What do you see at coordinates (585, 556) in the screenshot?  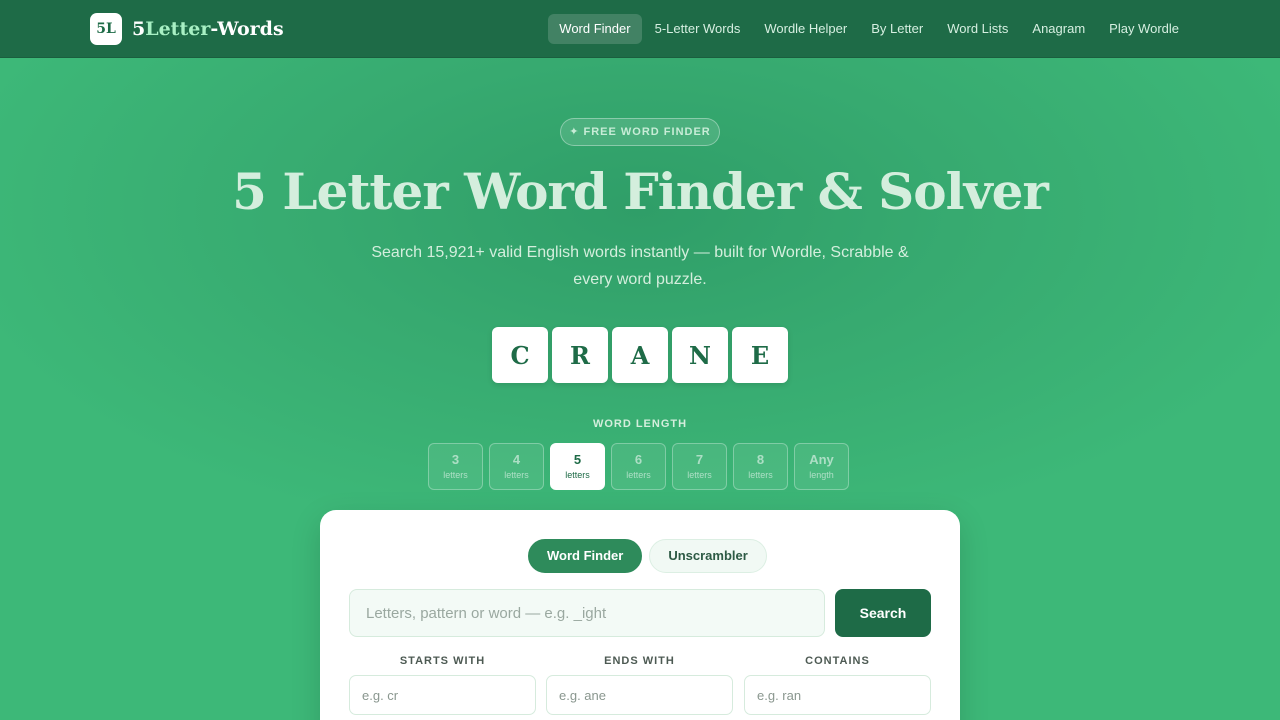 I see `mode-word-finder: Word Finder` at bounding box center [585, 556].